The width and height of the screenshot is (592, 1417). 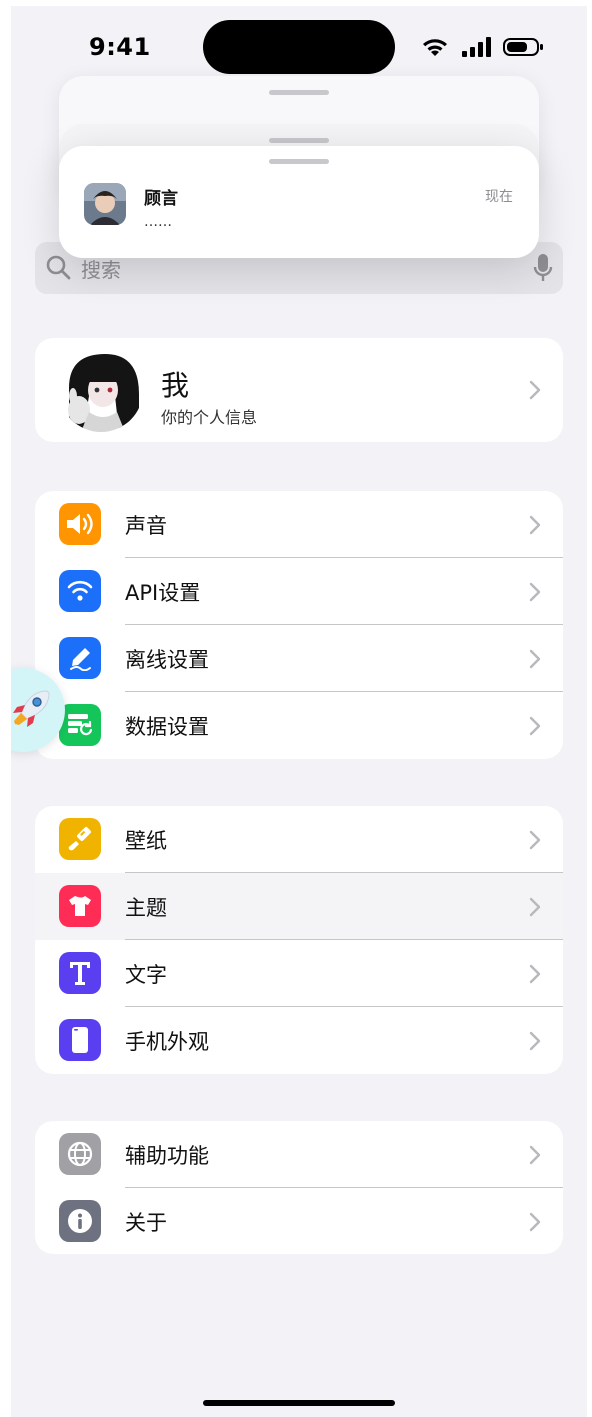 I want to click on home-indicator, so click(x=299, y=1403).